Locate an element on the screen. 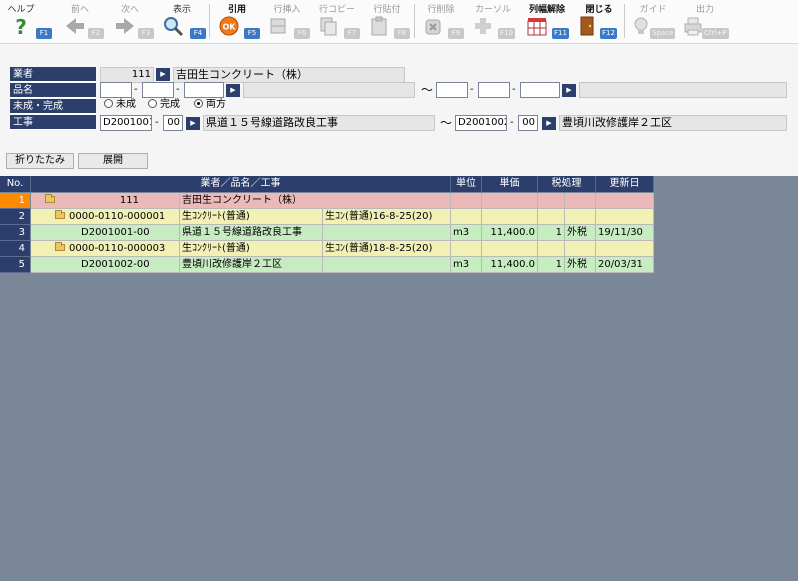 Image resolution: width=798 pixels, height=581 pixels. next-key: F3 is located at coordinates (146, 33).